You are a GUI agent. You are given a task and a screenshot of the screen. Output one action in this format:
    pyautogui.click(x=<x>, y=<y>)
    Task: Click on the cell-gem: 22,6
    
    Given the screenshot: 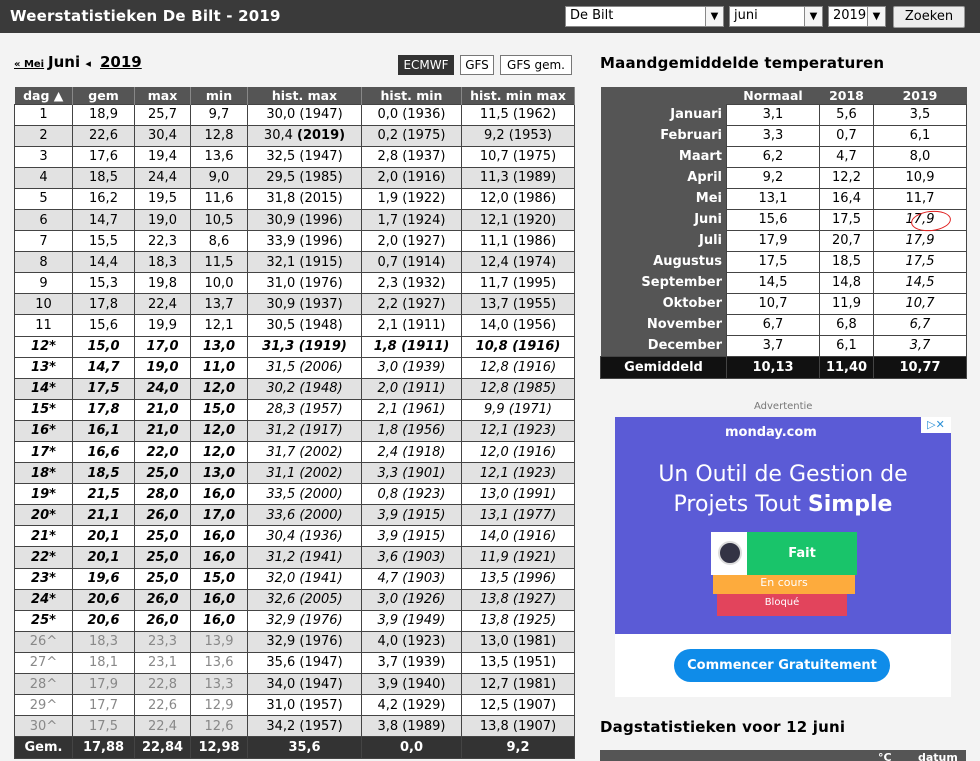 What is the action you would take?
    pyautogui.click(x=103, y=135)
    